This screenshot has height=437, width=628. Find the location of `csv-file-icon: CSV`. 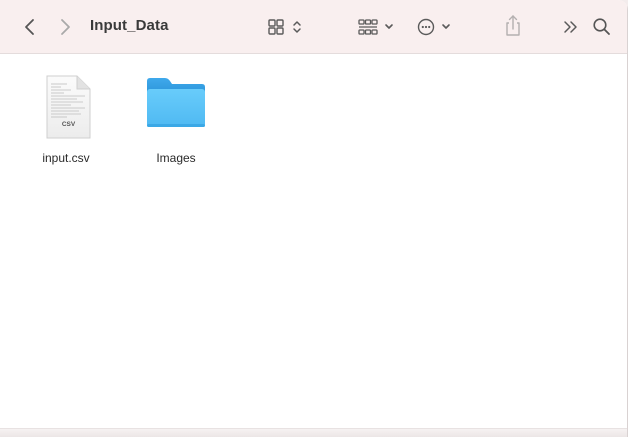

csv-file-icon: CSV is located at coordinates (66, 106).